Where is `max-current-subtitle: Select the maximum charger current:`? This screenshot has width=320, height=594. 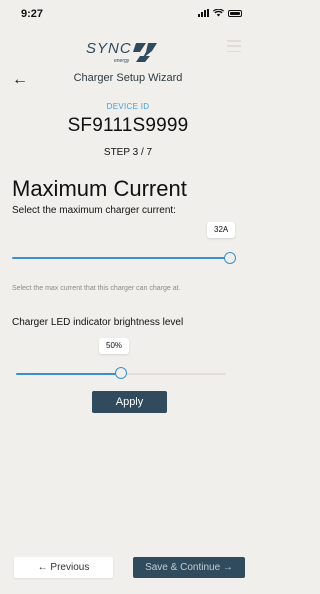 max-current-subtitle: Select the maximum charger current: is located at coordinates (94, 210).